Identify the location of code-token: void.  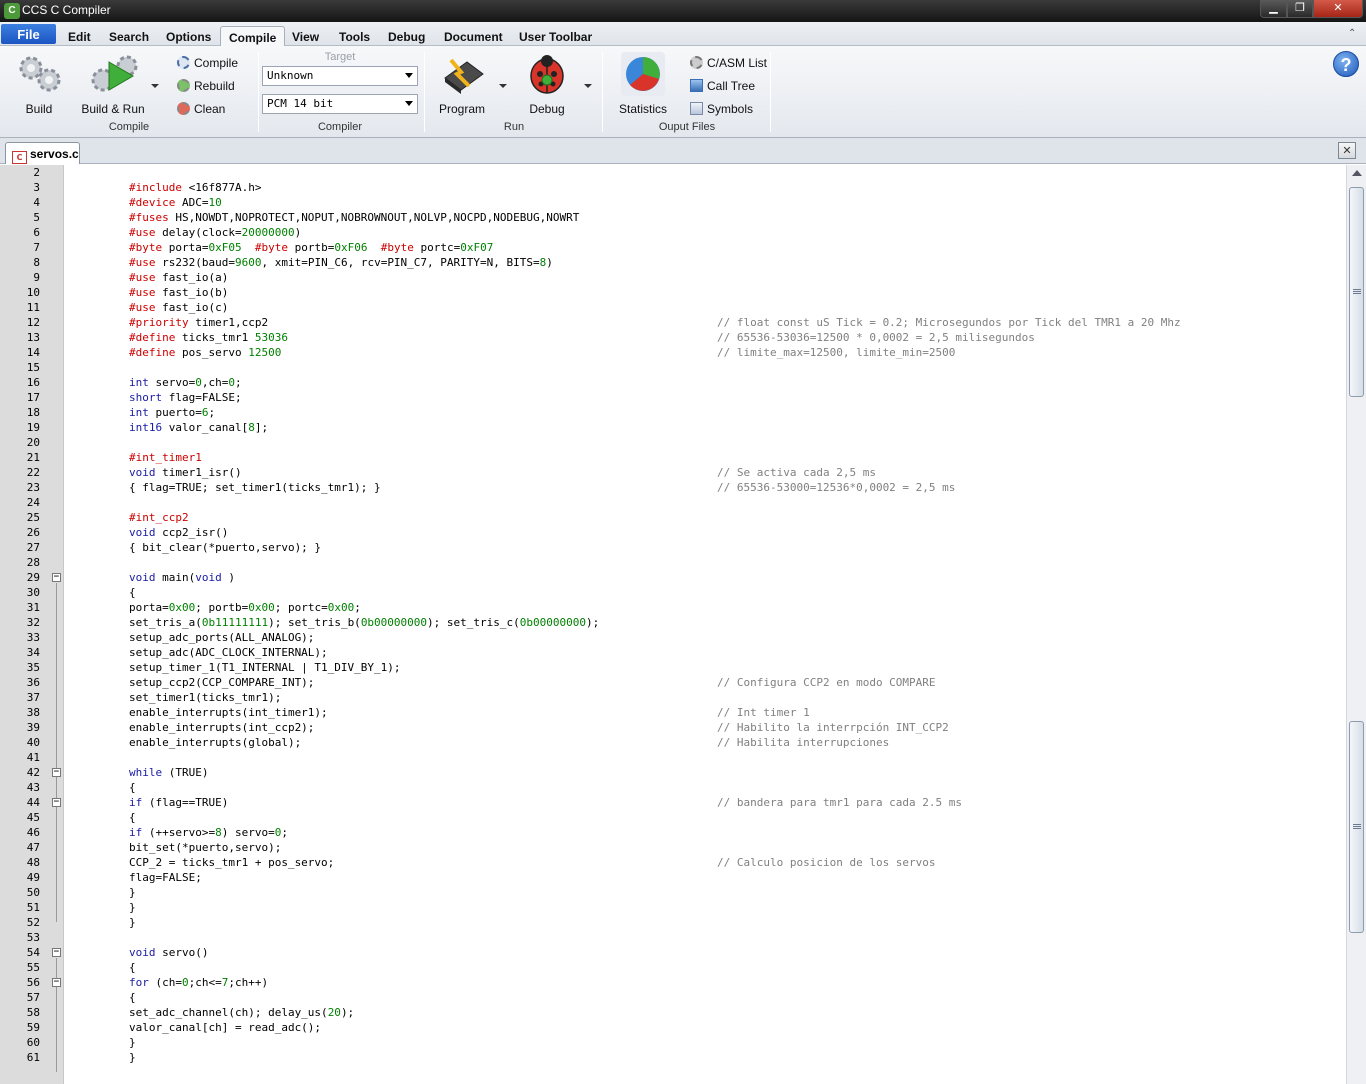
(146, 472).